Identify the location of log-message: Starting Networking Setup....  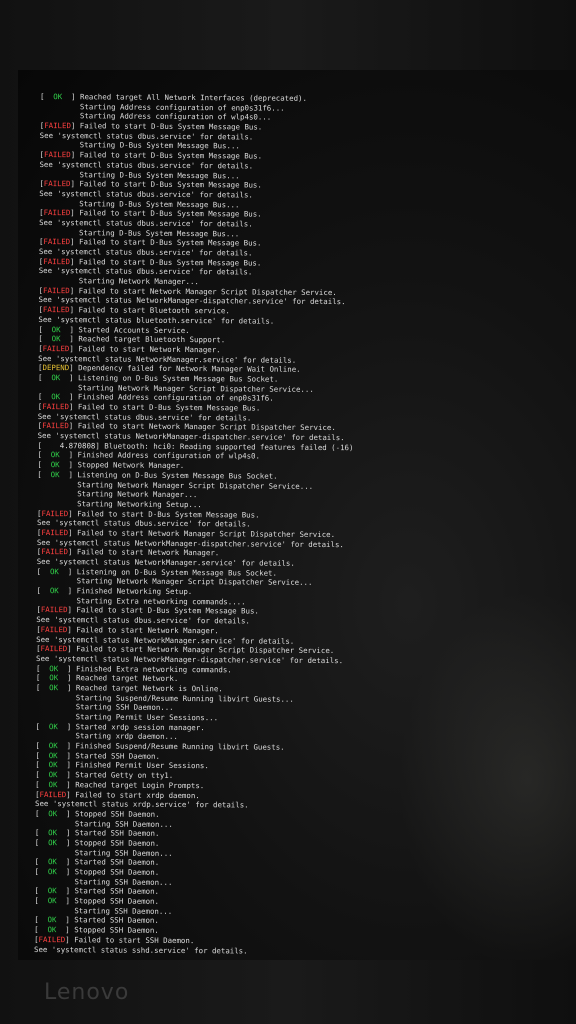
(119, 504).